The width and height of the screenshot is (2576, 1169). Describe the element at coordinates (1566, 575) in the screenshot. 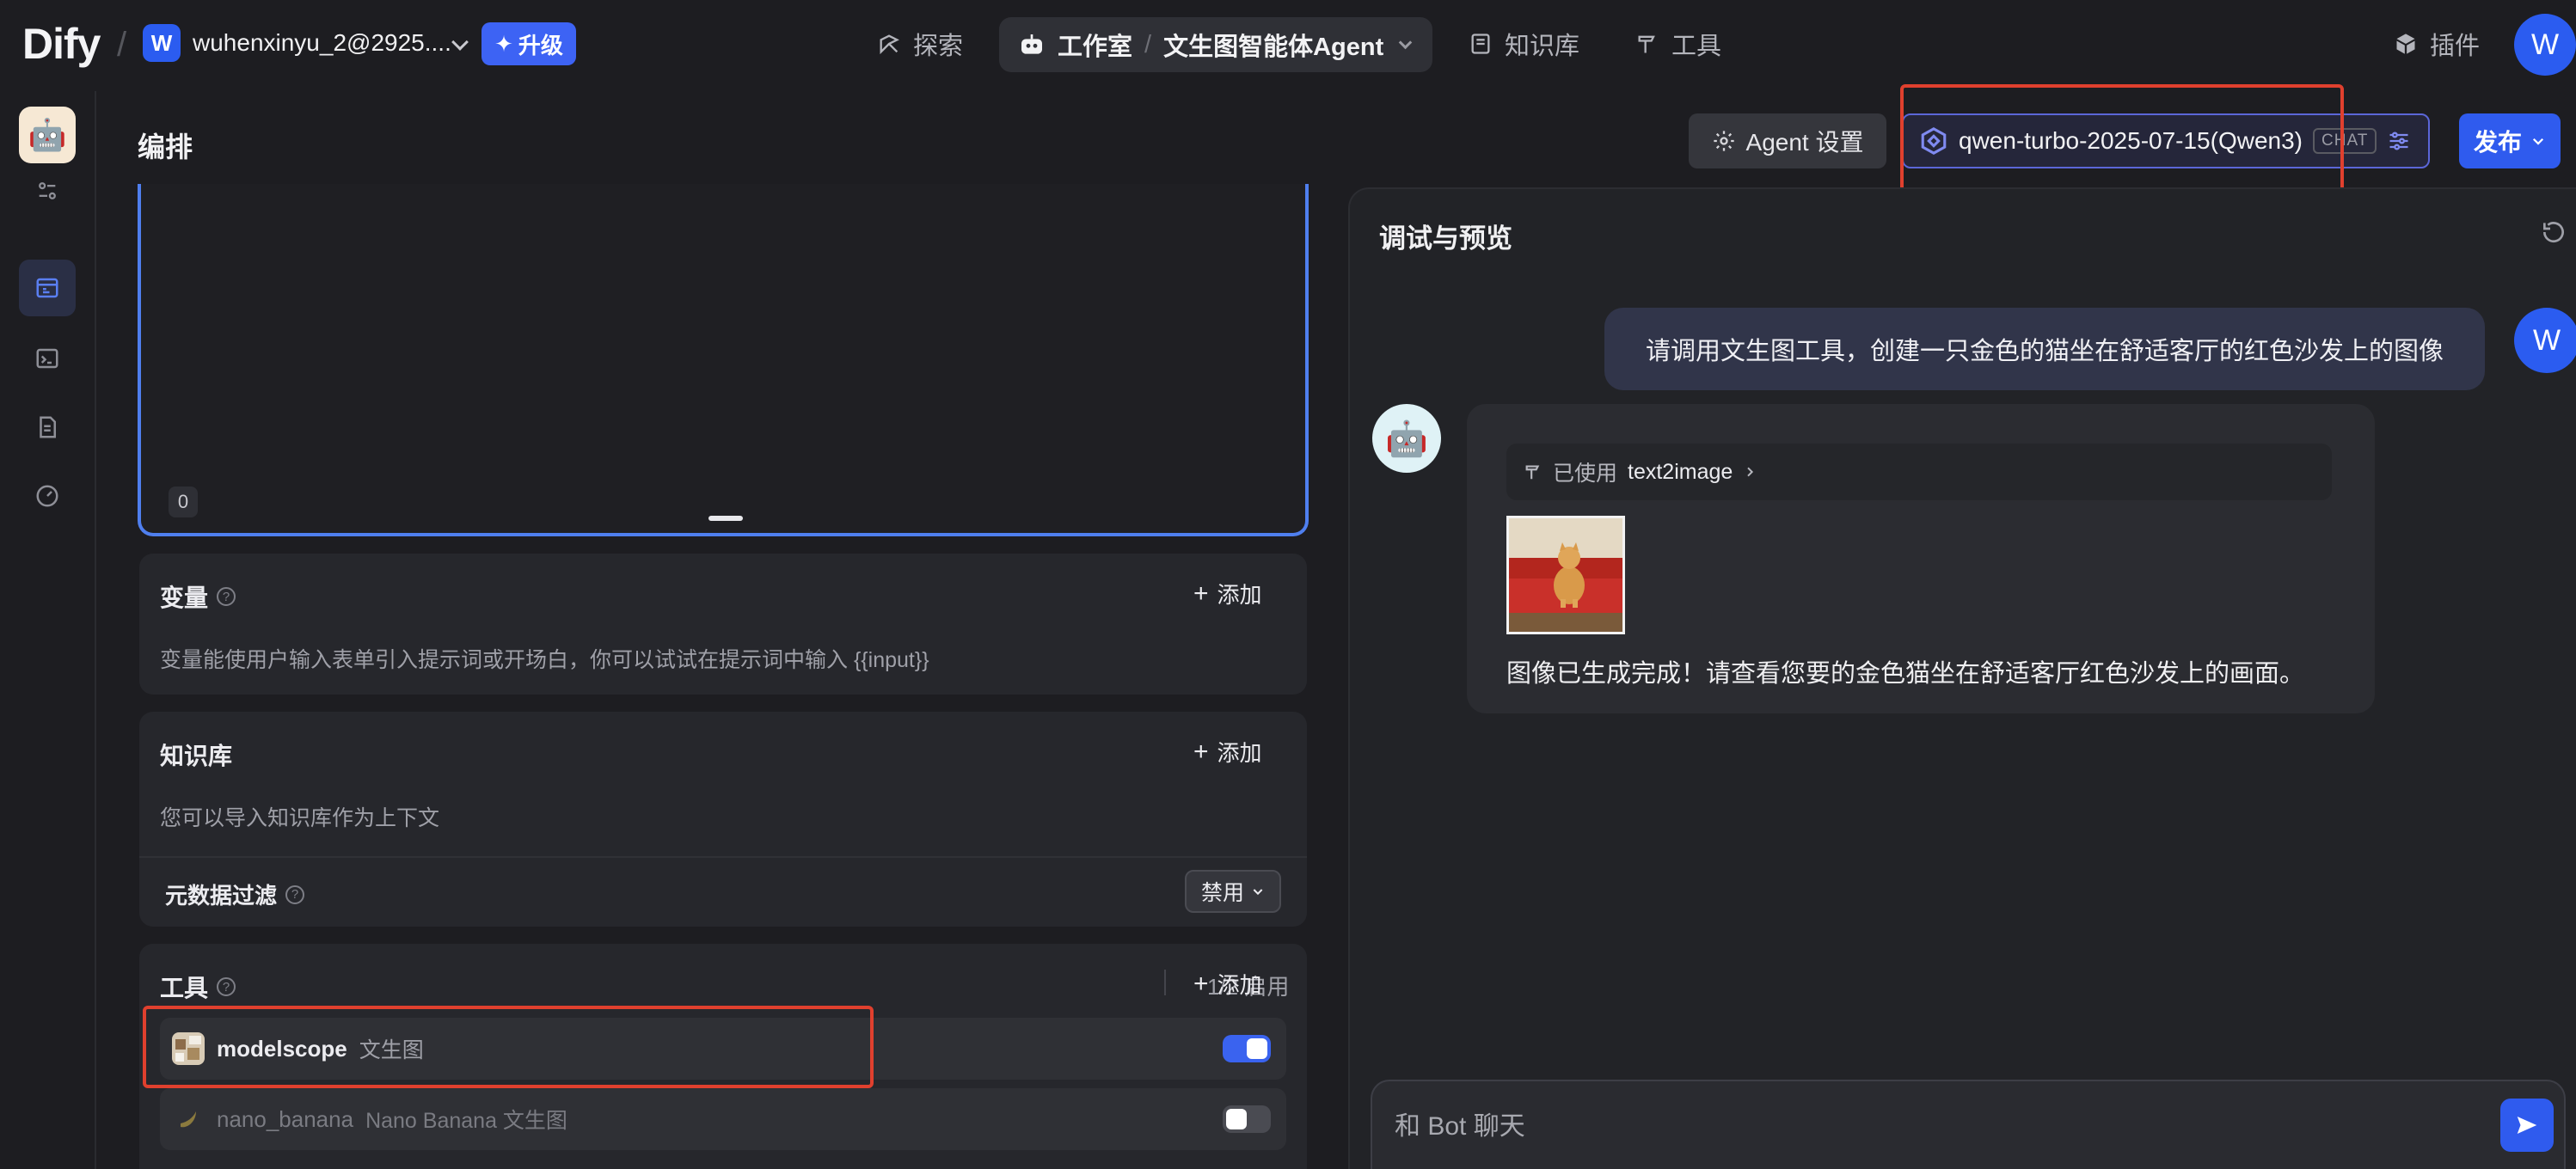

I see `generated-cat-image` at that location.